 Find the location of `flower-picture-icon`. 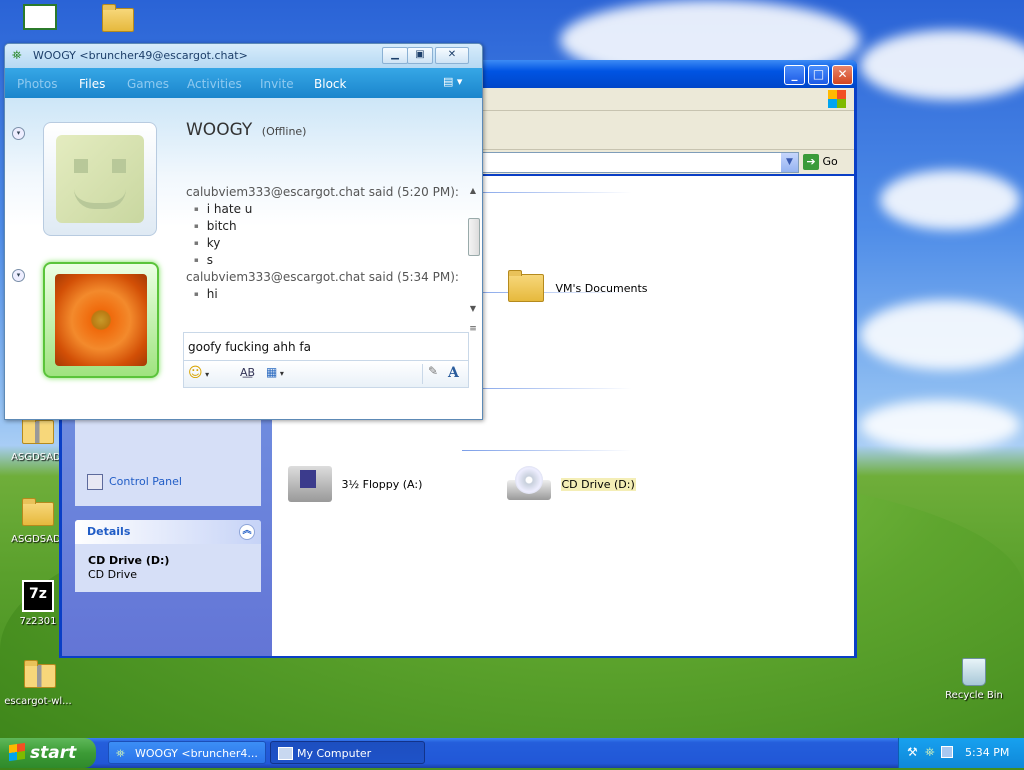

flower-picture-icon is located at coordinates (101, 320).